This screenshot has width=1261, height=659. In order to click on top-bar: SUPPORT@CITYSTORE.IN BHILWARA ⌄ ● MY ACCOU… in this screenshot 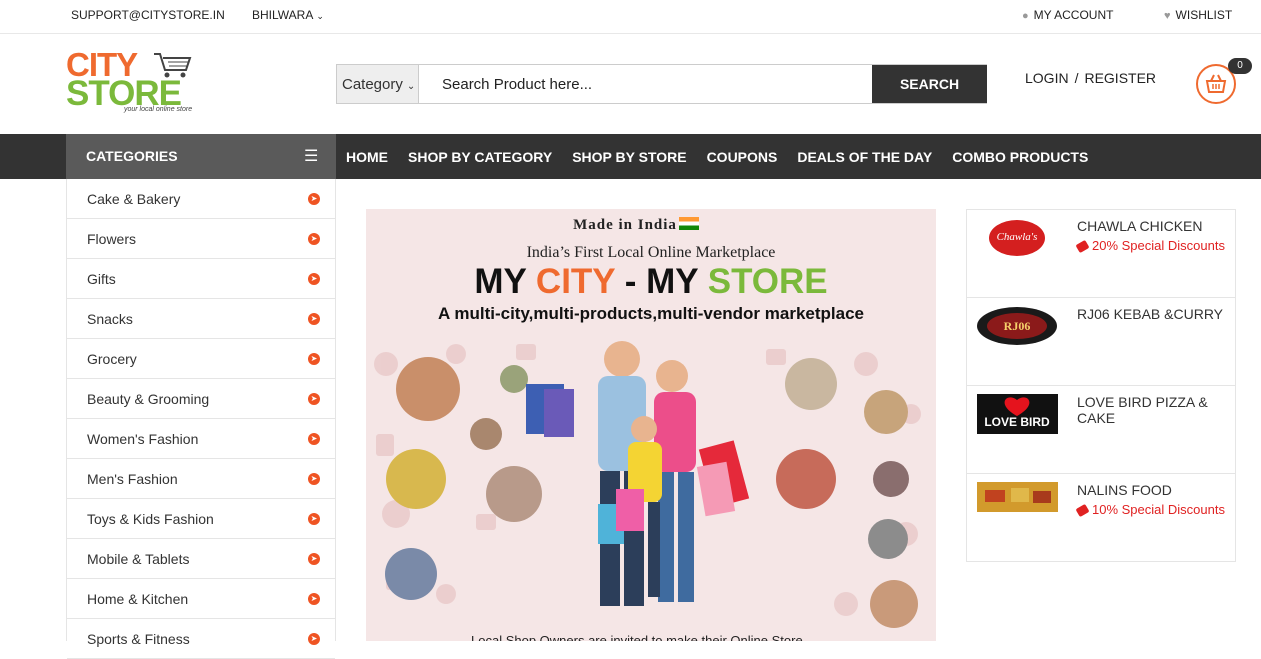, I will do `click(630, 17)`.